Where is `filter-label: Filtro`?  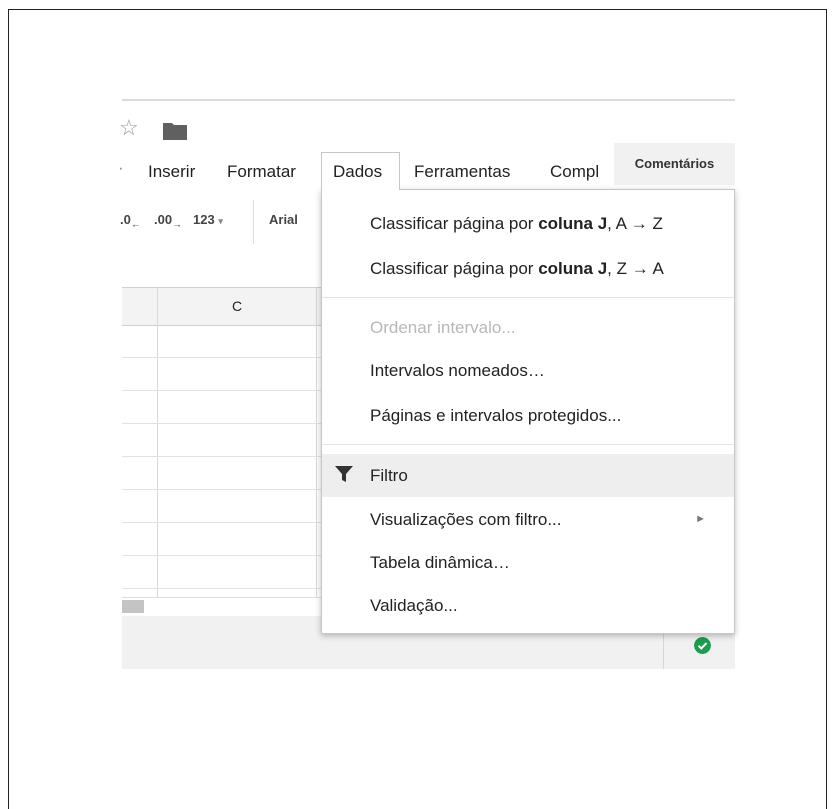 filter-label: Filtro is located at coordinates (389, 475).